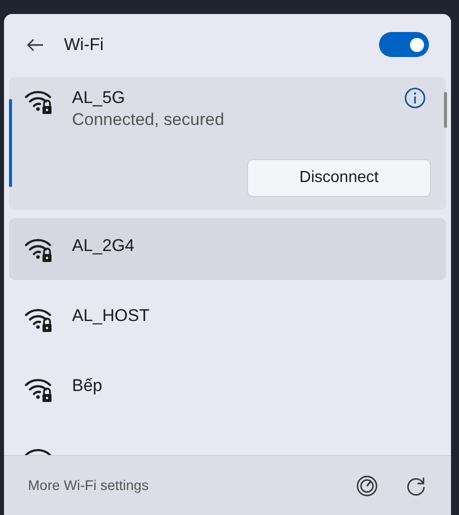 This screenshot has height=515, width=459. What do you see at coordinates (99, 98) in the screenshot?
I see `network-name: AL_5G` at bounding box center [99, 98].